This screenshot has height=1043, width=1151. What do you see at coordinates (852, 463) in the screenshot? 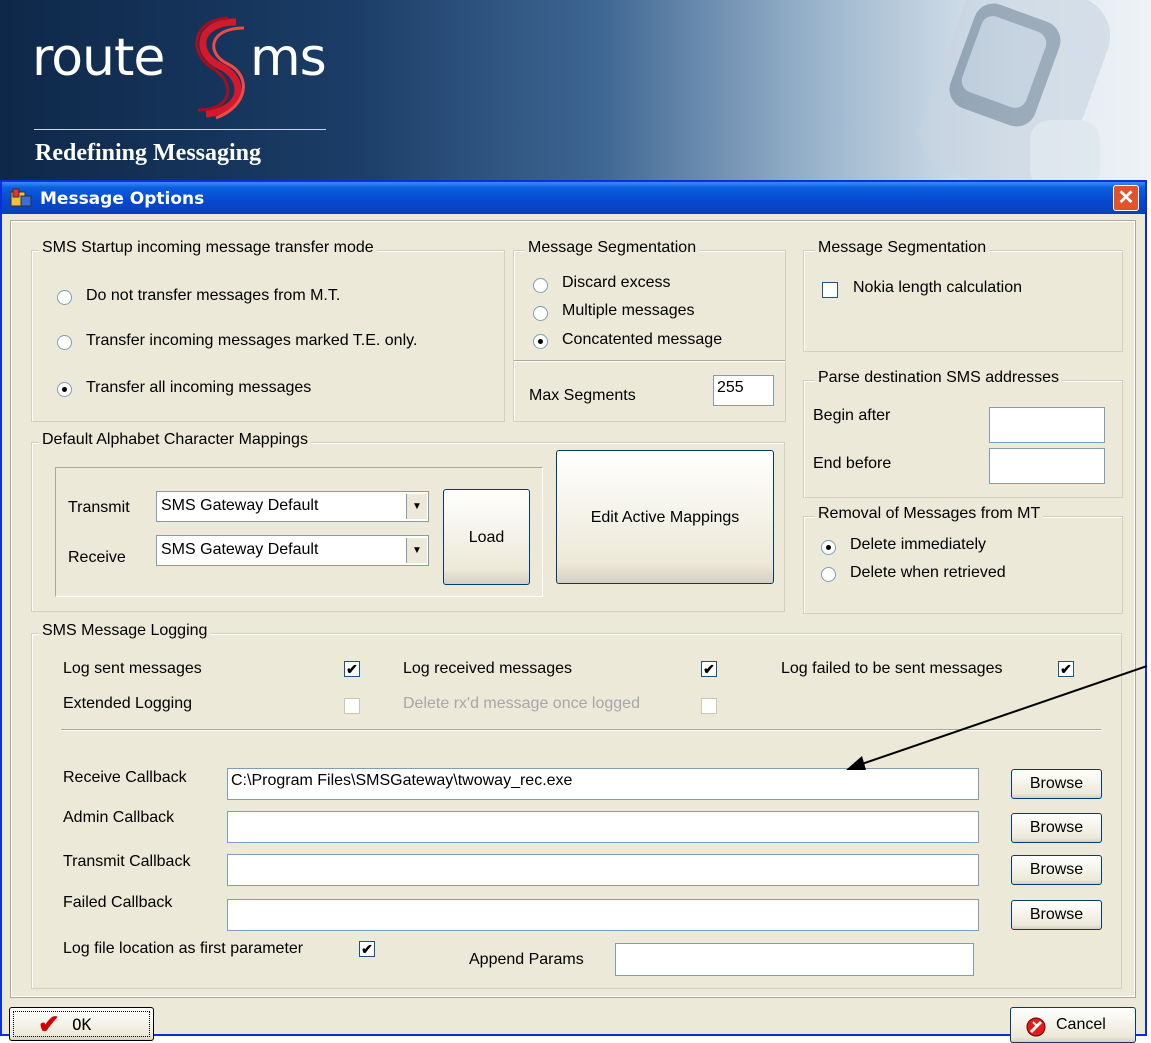
I see `end-before-label: End before` at bounding box center [852, 463].